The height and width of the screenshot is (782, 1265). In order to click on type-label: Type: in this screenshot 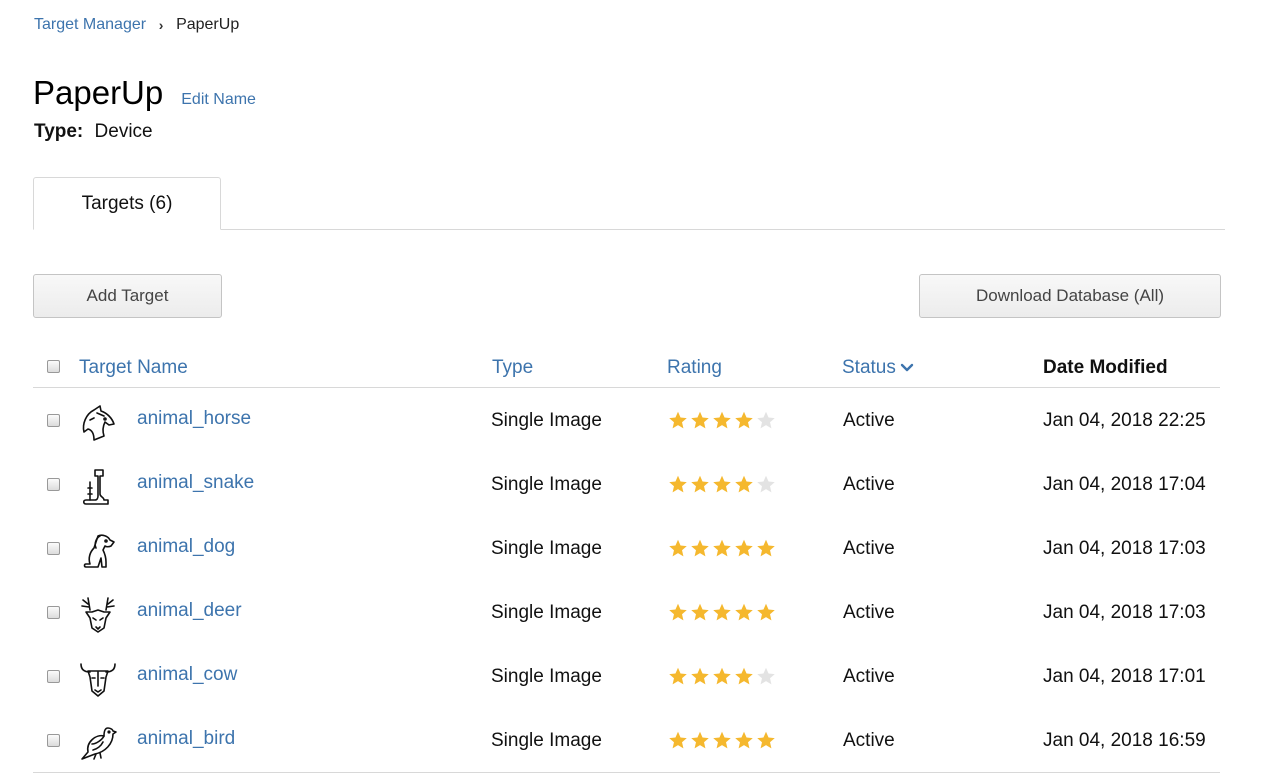, I will do `click(59, 131)`.